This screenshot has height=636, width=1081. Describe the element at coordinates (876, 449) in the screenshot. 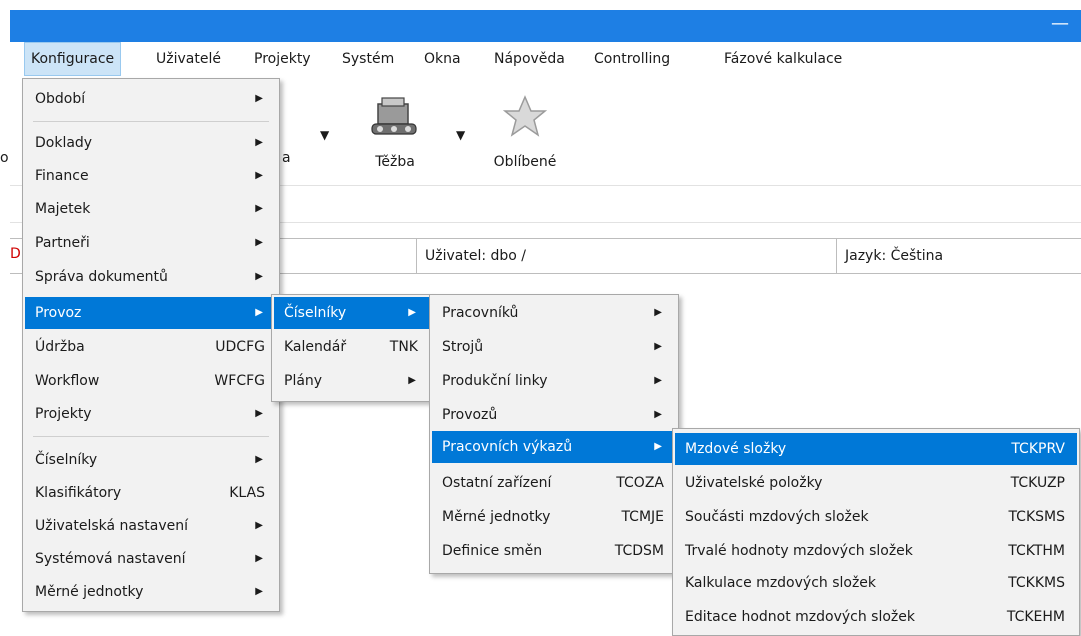

I see `menu-item-mzdove-slozky: Mzdové složky TCKPRV` at that location.